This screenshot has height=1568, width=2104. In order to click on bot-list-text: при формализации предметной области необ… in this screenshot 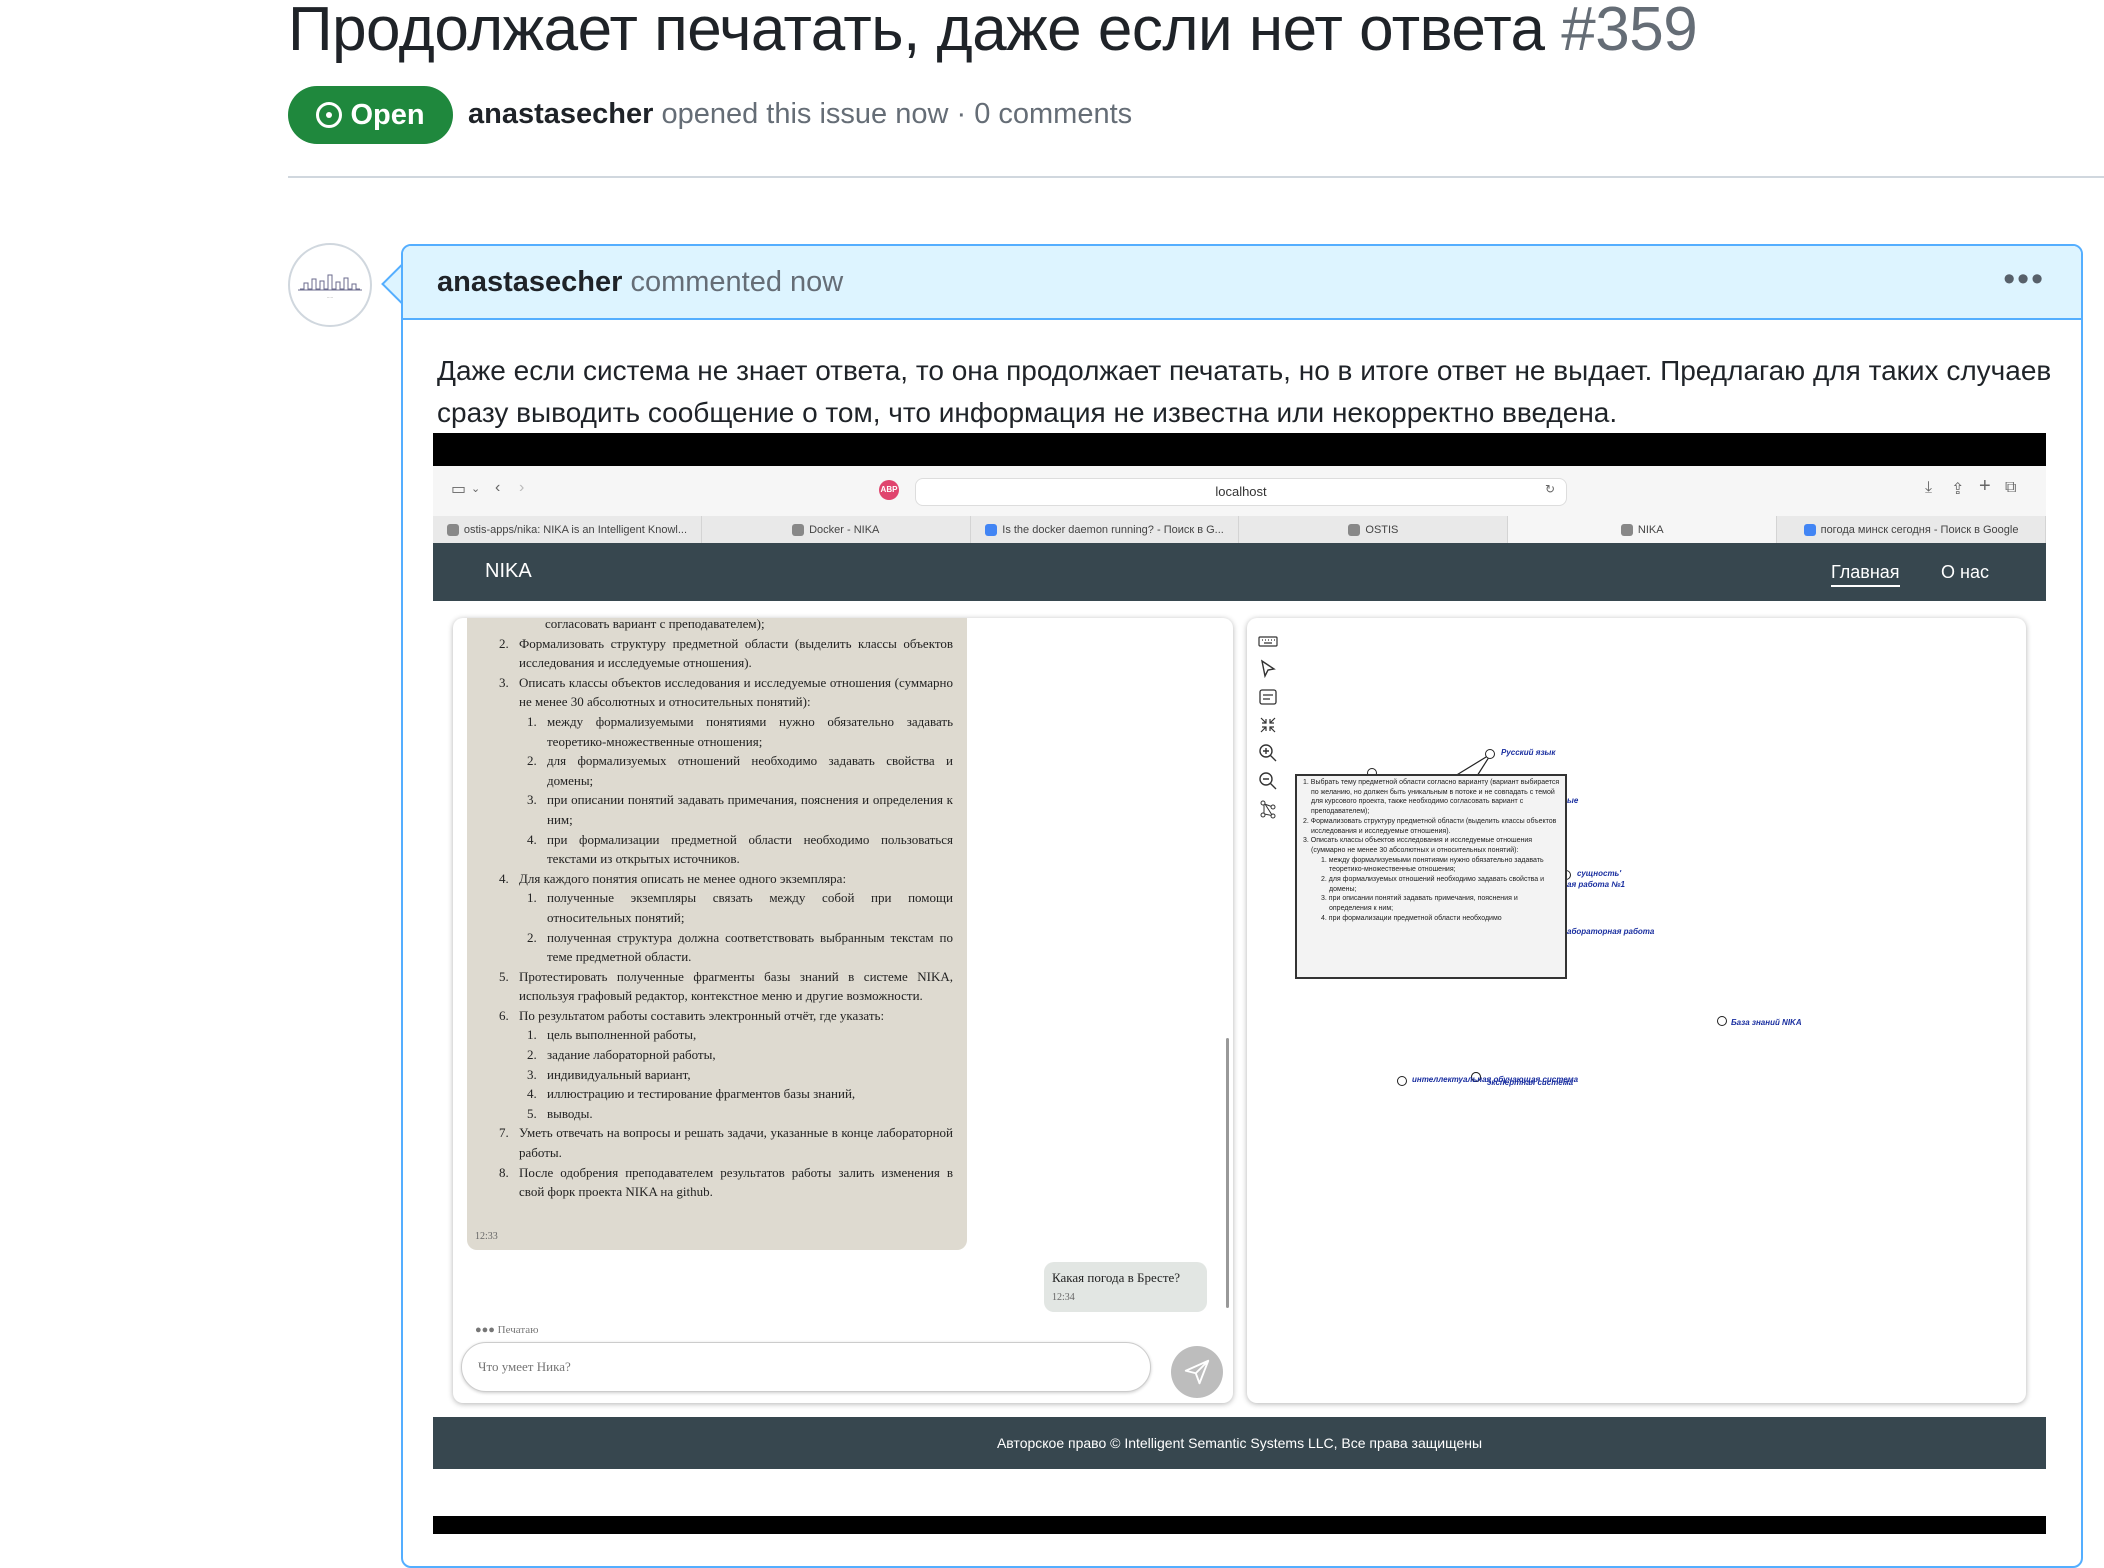, I will do `click(750, 849)`.